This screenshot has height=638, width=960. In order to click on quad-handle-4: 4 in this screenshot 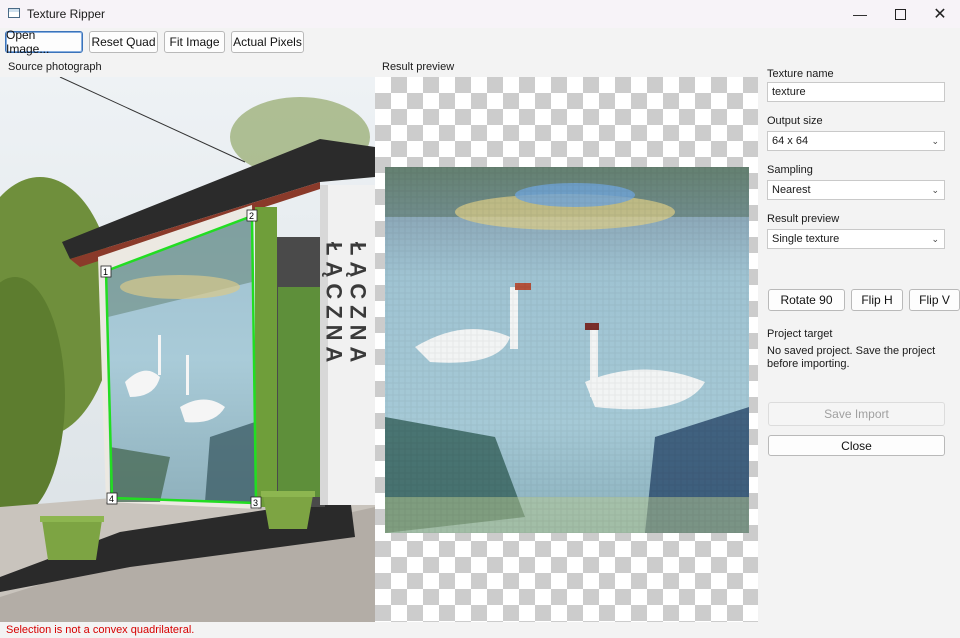, I will do `click(112, 498)`.